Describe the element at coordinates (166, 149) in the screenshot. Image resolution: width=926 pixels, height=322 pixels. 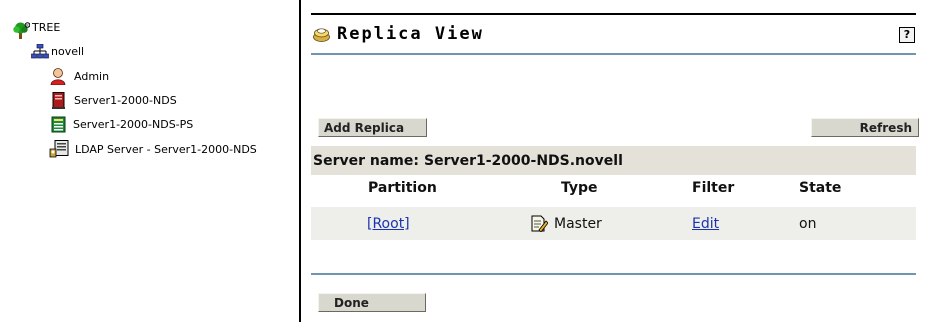
I see `tree-item-label: LDAP Server - Server1-2000-NDS` at that location.